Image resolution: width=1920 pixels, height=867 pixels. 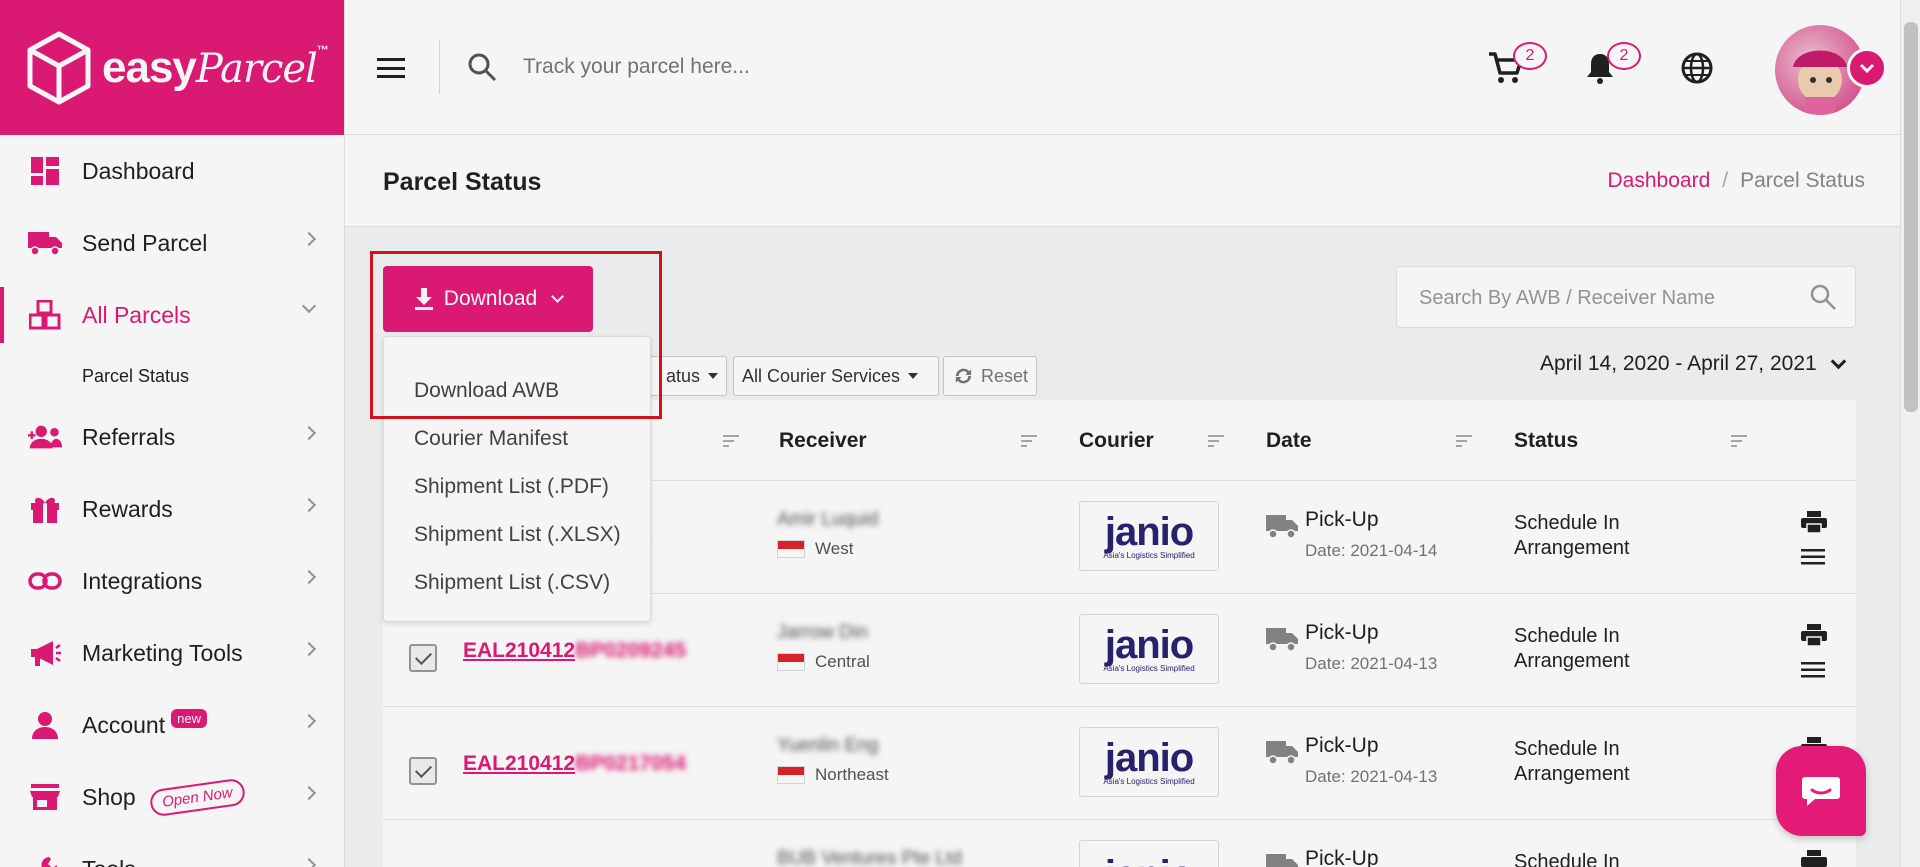 What do you see at coordinates (1530, 56) in the screenshot?
I see `cart-count-badge: 2` at bounding box center [1530, 56].